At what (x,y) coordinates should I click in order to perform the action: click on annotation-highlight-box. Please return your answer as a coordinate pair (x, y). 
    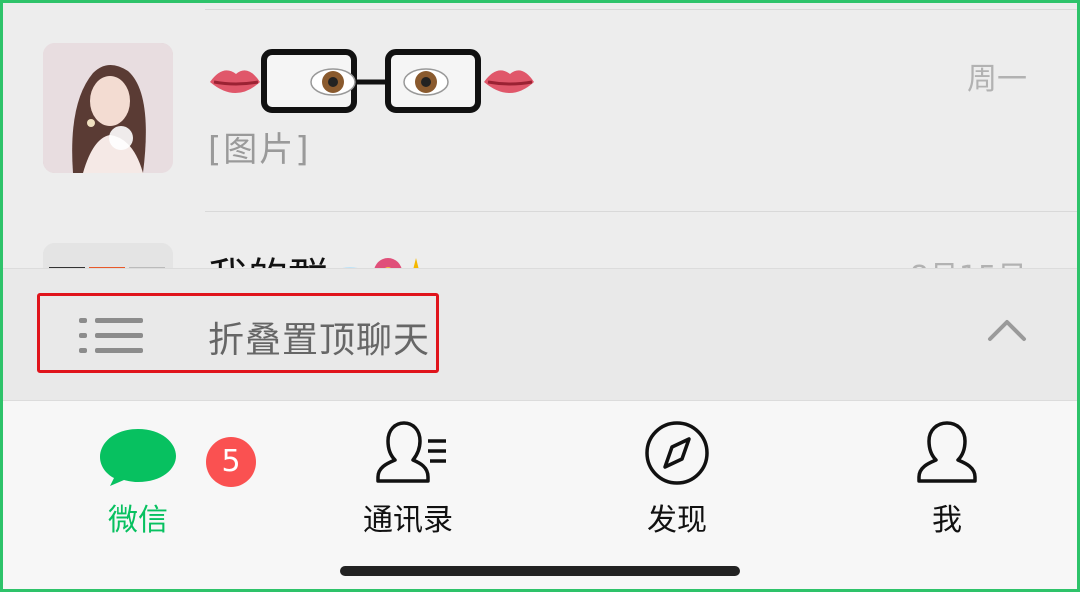
    Looking at the image, I should click on (238, 333).